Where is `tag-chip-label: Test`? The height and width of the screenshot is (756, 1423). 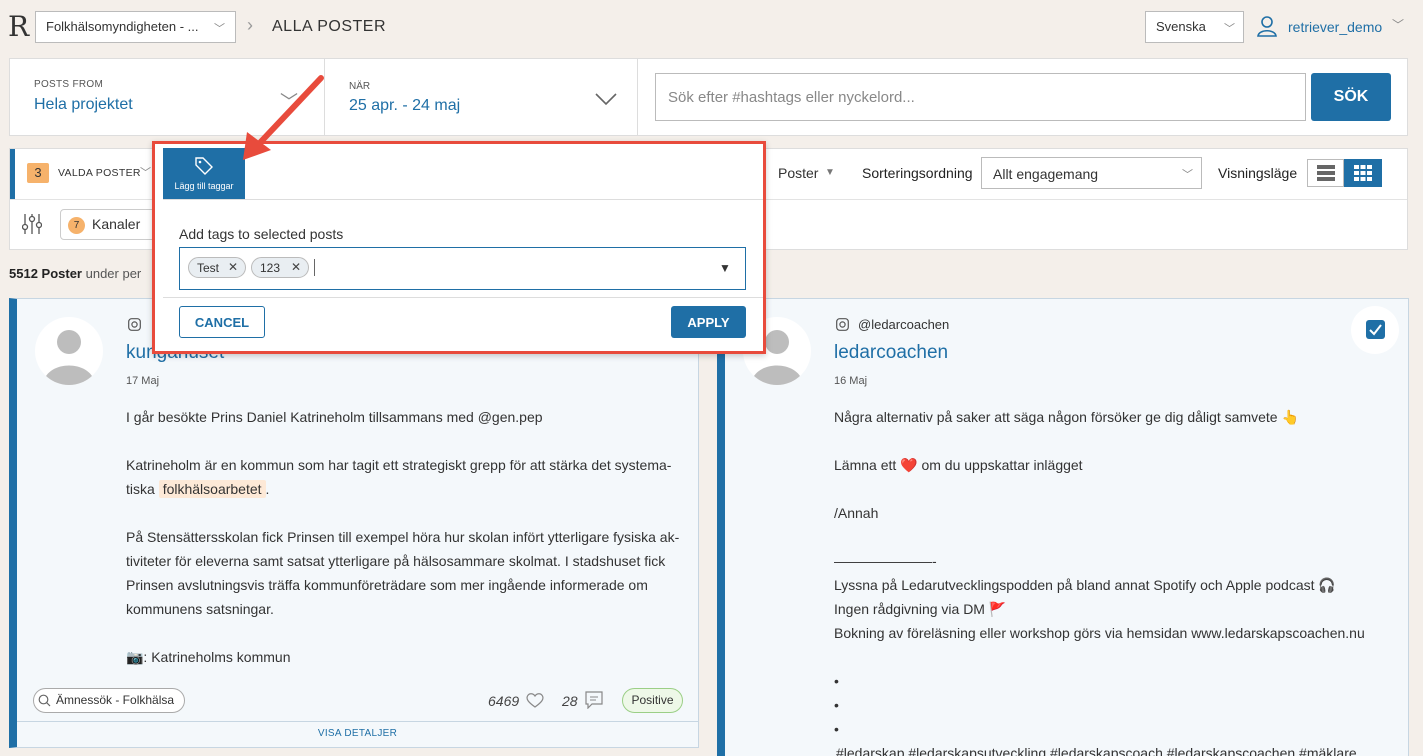
tag-chip-label: Test is located at coordinates (208, 268).